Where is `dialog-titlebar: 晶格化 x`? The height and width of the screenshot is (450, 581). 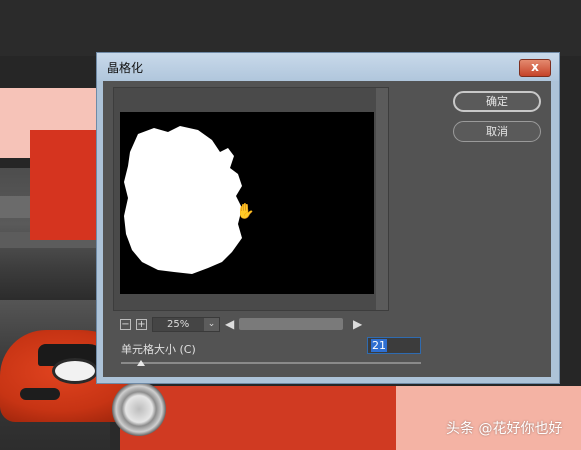
dialog-titlebar: 晶格化 x is located at coordinates (328, 67).